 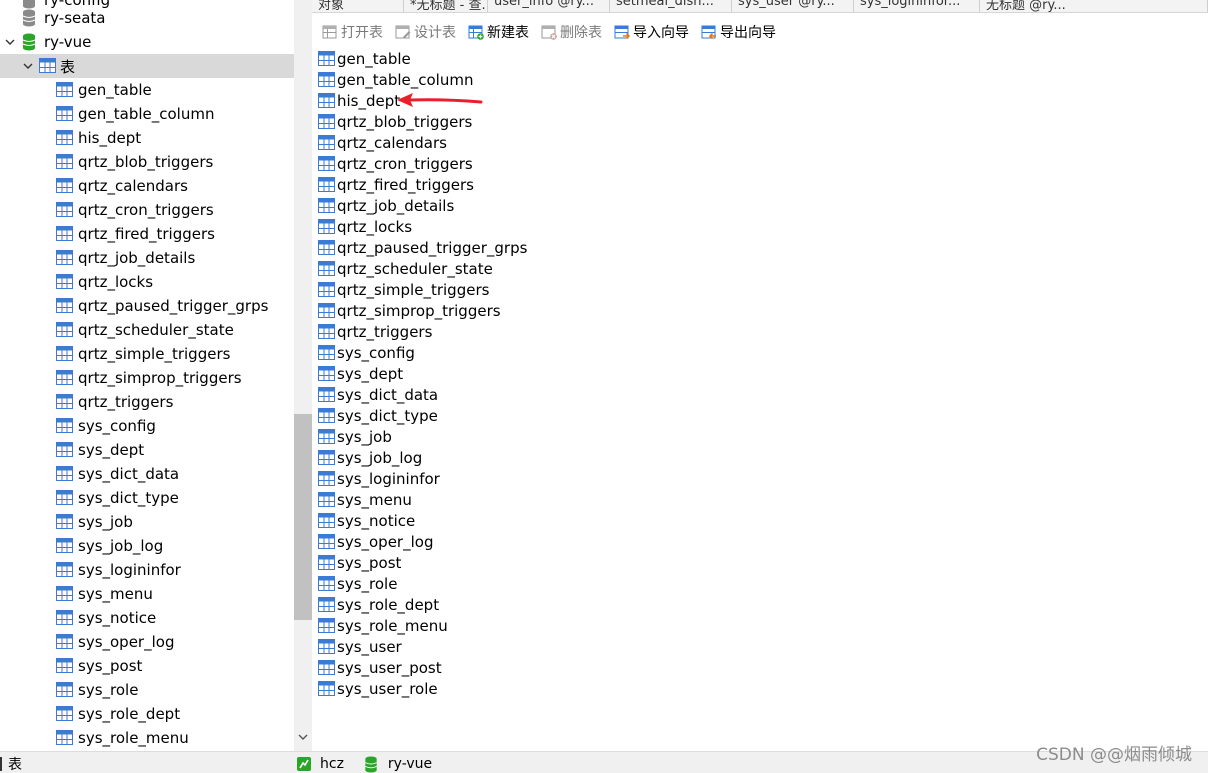 What do you see at coordinates (147, 90) in the screenshot?
I see `tree-item-table: gen_table` at bounding box center [147, 90].